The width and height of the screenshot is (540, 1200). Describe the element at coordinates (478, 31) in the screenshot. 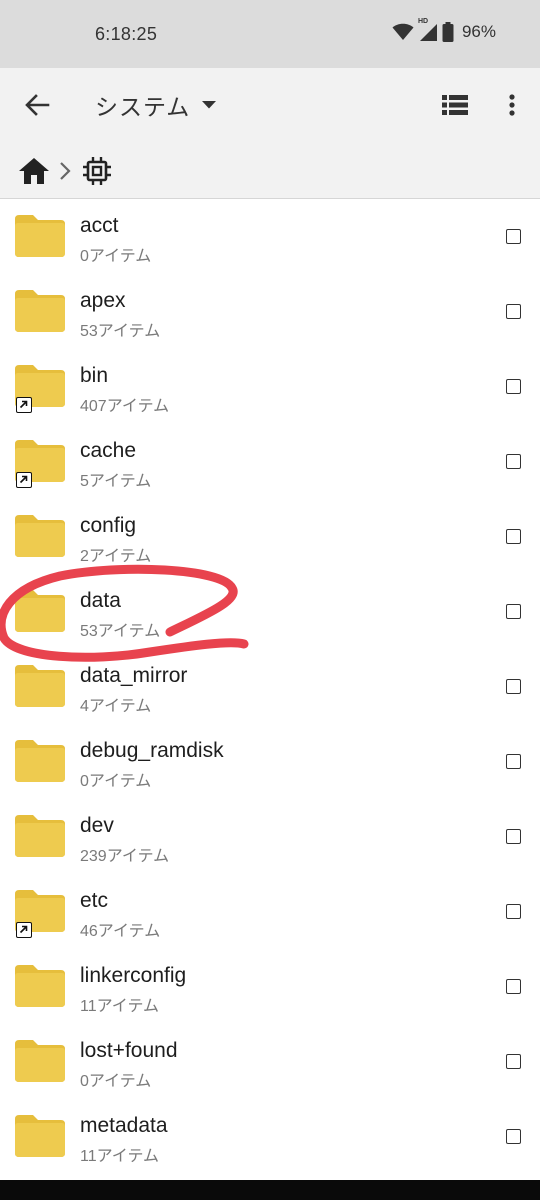

I see `battery-percent: 96%` at that location.